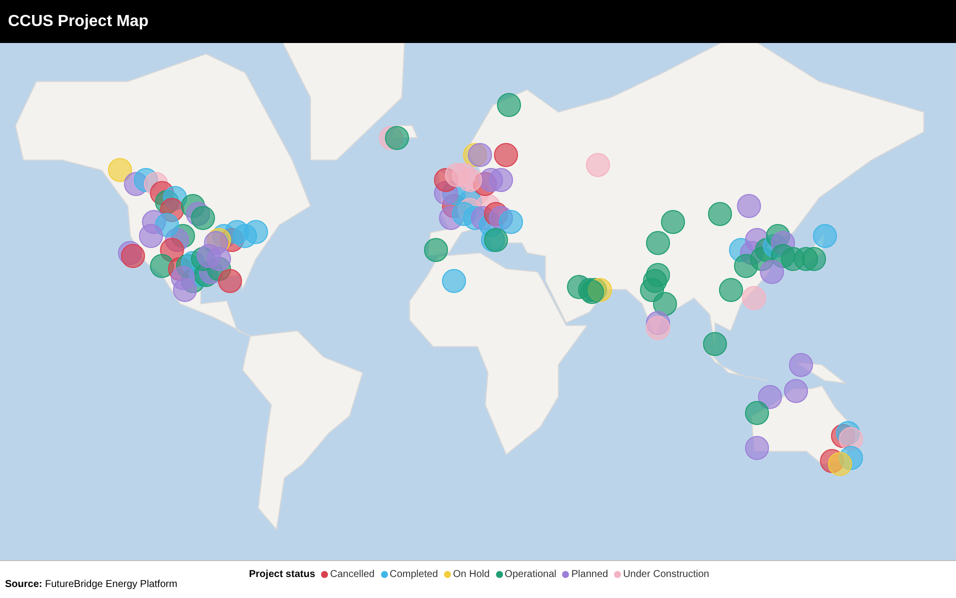 Image resolution: width=956 pixels, height=598 pixels. Describe the element at coordinates (352, 575) in the screenshot. I see `legend-label: Cancelled` at that location.